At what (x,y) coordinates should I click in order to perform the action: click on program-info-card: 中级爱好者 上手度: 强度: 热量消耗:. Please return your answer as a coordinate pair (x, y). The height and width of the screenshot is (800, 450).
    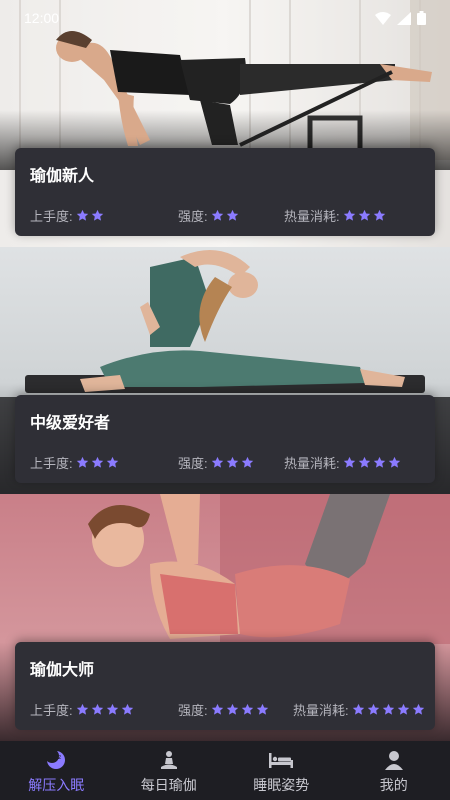
    Looking at the image, I should click on (225, 439).